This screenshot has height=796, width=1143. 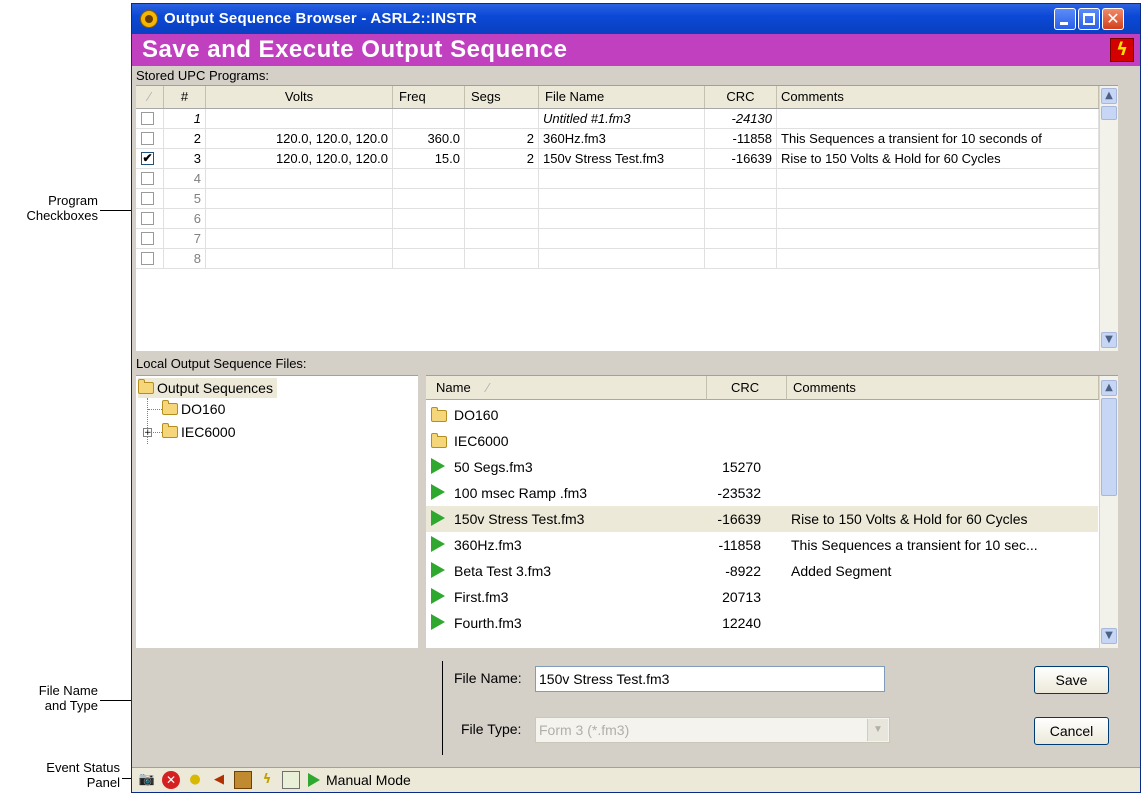 I want to click on table-row: 6, so click(x=627, y=219).